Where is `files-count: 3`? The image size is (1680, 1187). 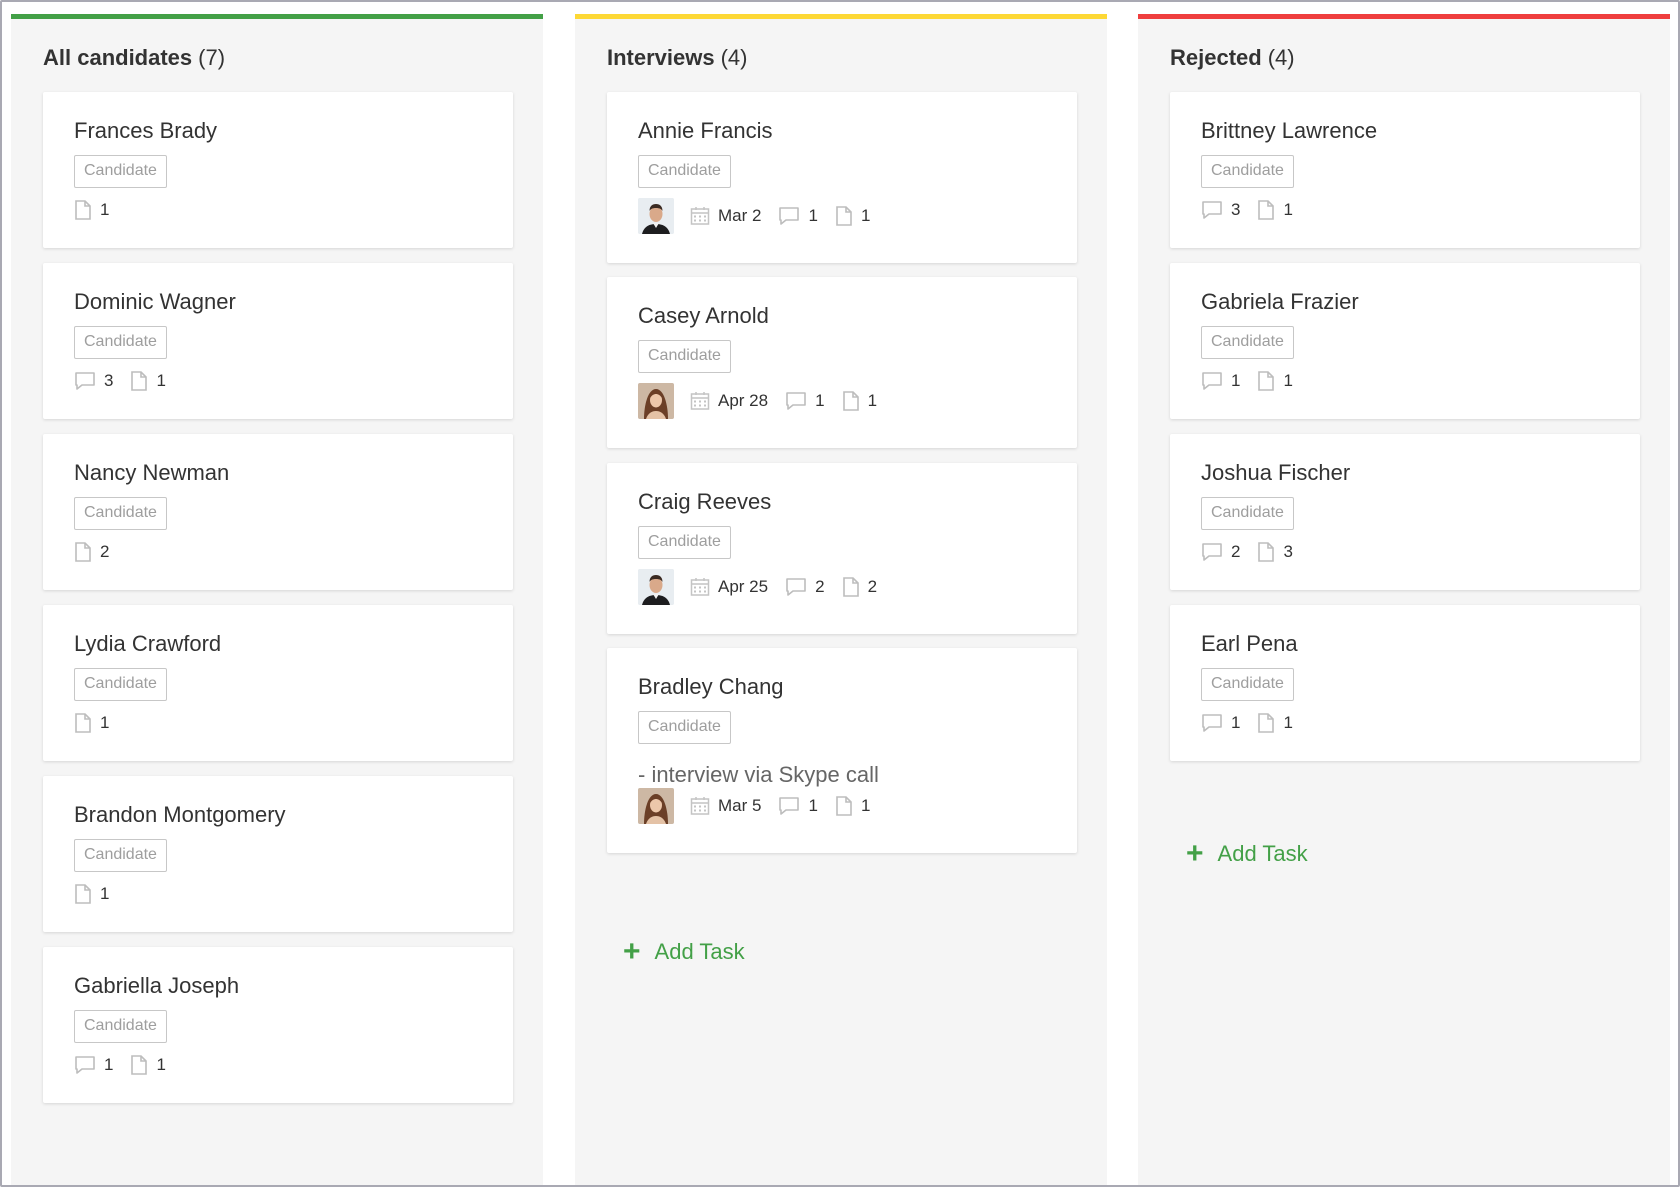 files-count: 3 is located at coordinates (1275, 552).